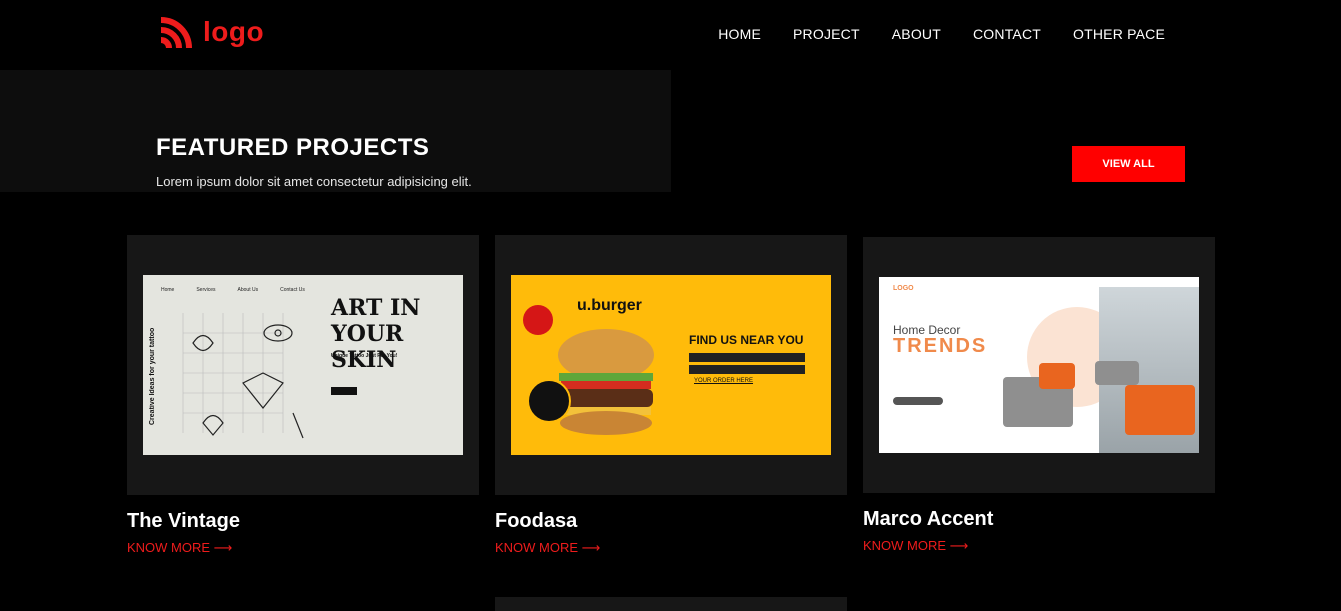 The width and height of the screenshot is (1341, 611). What do you see at coordinates (536, 521) in the screenshot?
I see `project-title: Foodasa` at bounding box center [536, 521].